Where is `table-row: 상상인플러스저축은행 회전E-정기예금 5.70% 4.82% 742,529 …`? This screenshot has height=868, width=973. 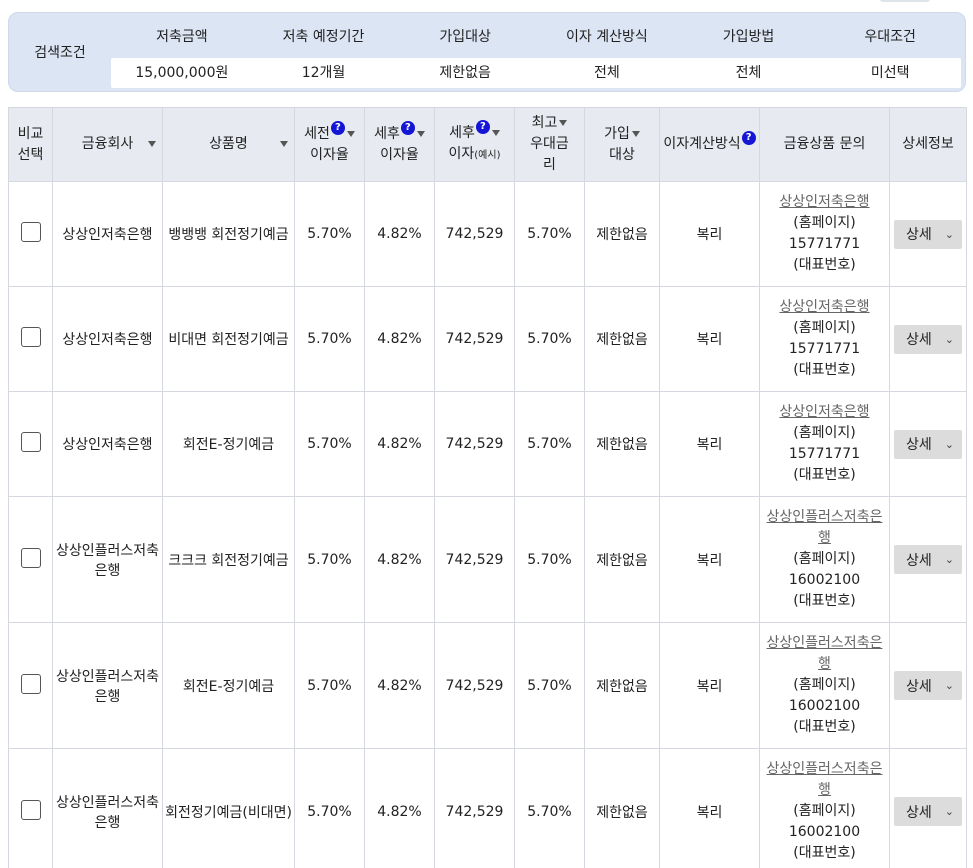
table-row: 상상인플러스저축은행 회전E-정기예금 5.70% 4.82% 742,529 … is located at coordinates (487, 685).